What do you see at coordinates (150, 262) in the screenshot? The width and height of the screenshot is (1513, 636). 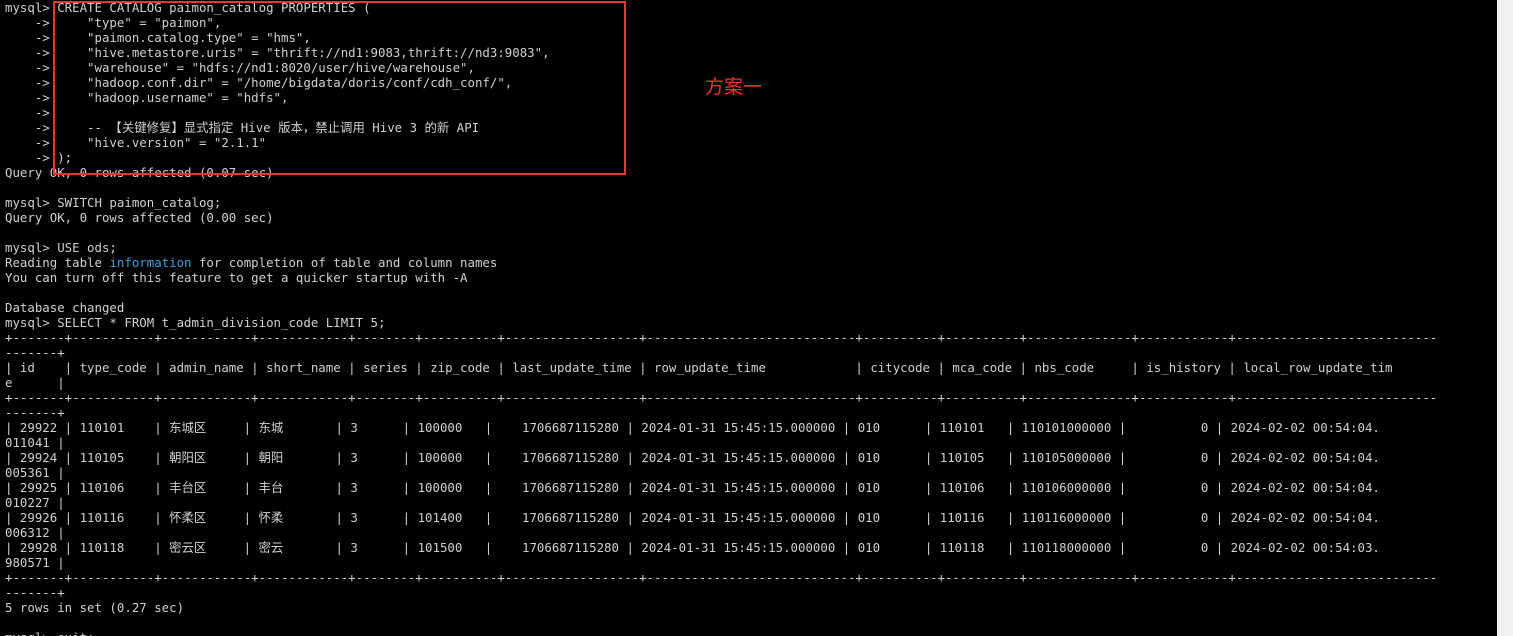 I see `highlighted-word: information` at bounding box center [150, 262].